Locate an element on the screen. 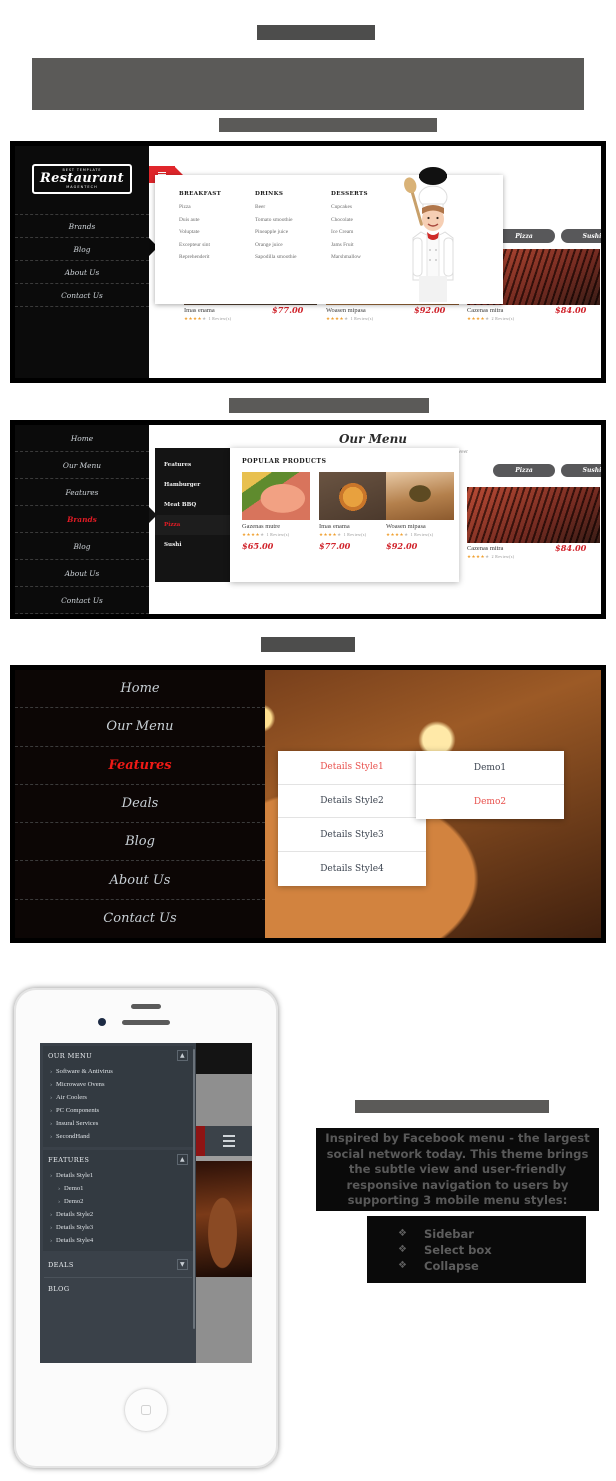 This screenshot has height=1481, width=616. panel2-bg-product-3: Cazenas mitra ★★★★★ 2 Review(s) $84.00 is located at coordinates (533, 523).